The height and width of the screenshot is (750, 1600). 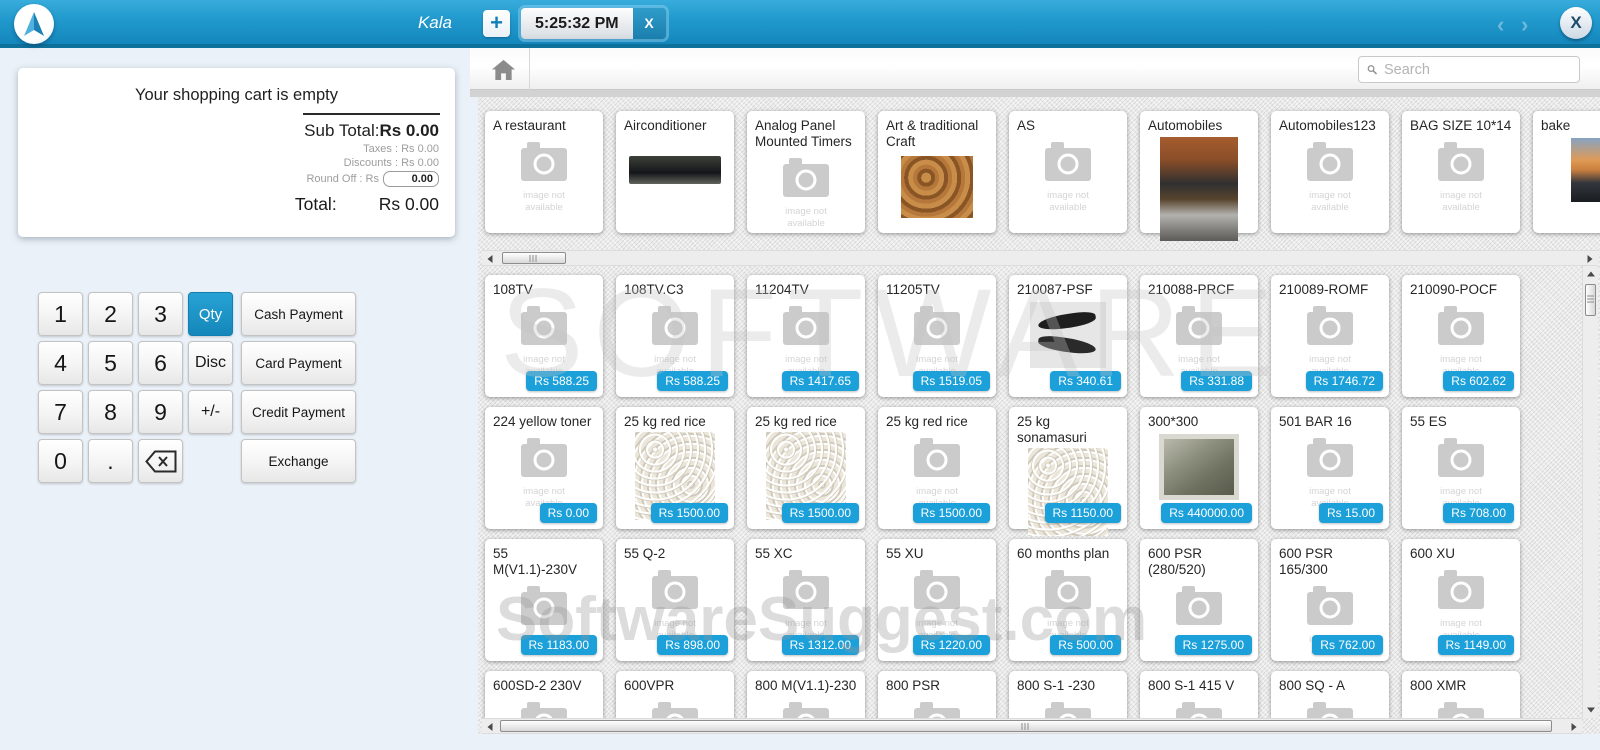 I want to click on category-card: Automobiles123 image not available, so click(x=1330, y=172).